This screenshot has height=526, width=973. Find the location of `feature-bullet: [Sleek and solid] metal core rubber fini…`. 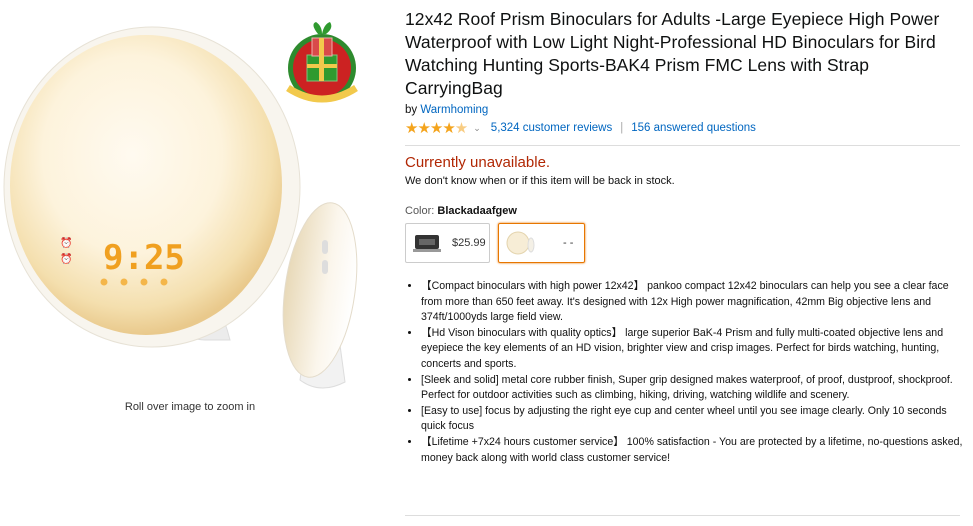

feature-bullet: [Sleek and solid] metal core rubber fini… is located at coordinates (693, 388).